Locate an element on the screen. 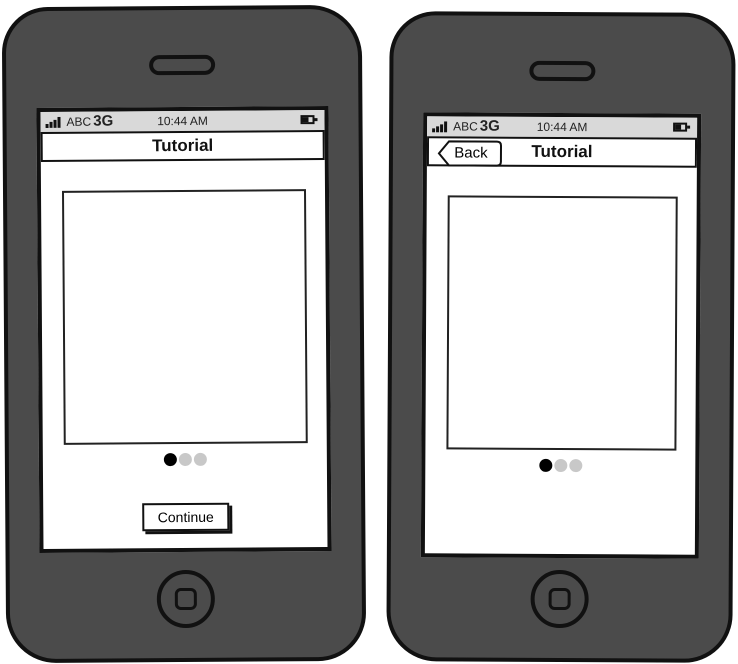 Image resolution: width=738 pixels, height=664 pixels. navigation-bar: Tutorial is located at coordinates (182, 146).